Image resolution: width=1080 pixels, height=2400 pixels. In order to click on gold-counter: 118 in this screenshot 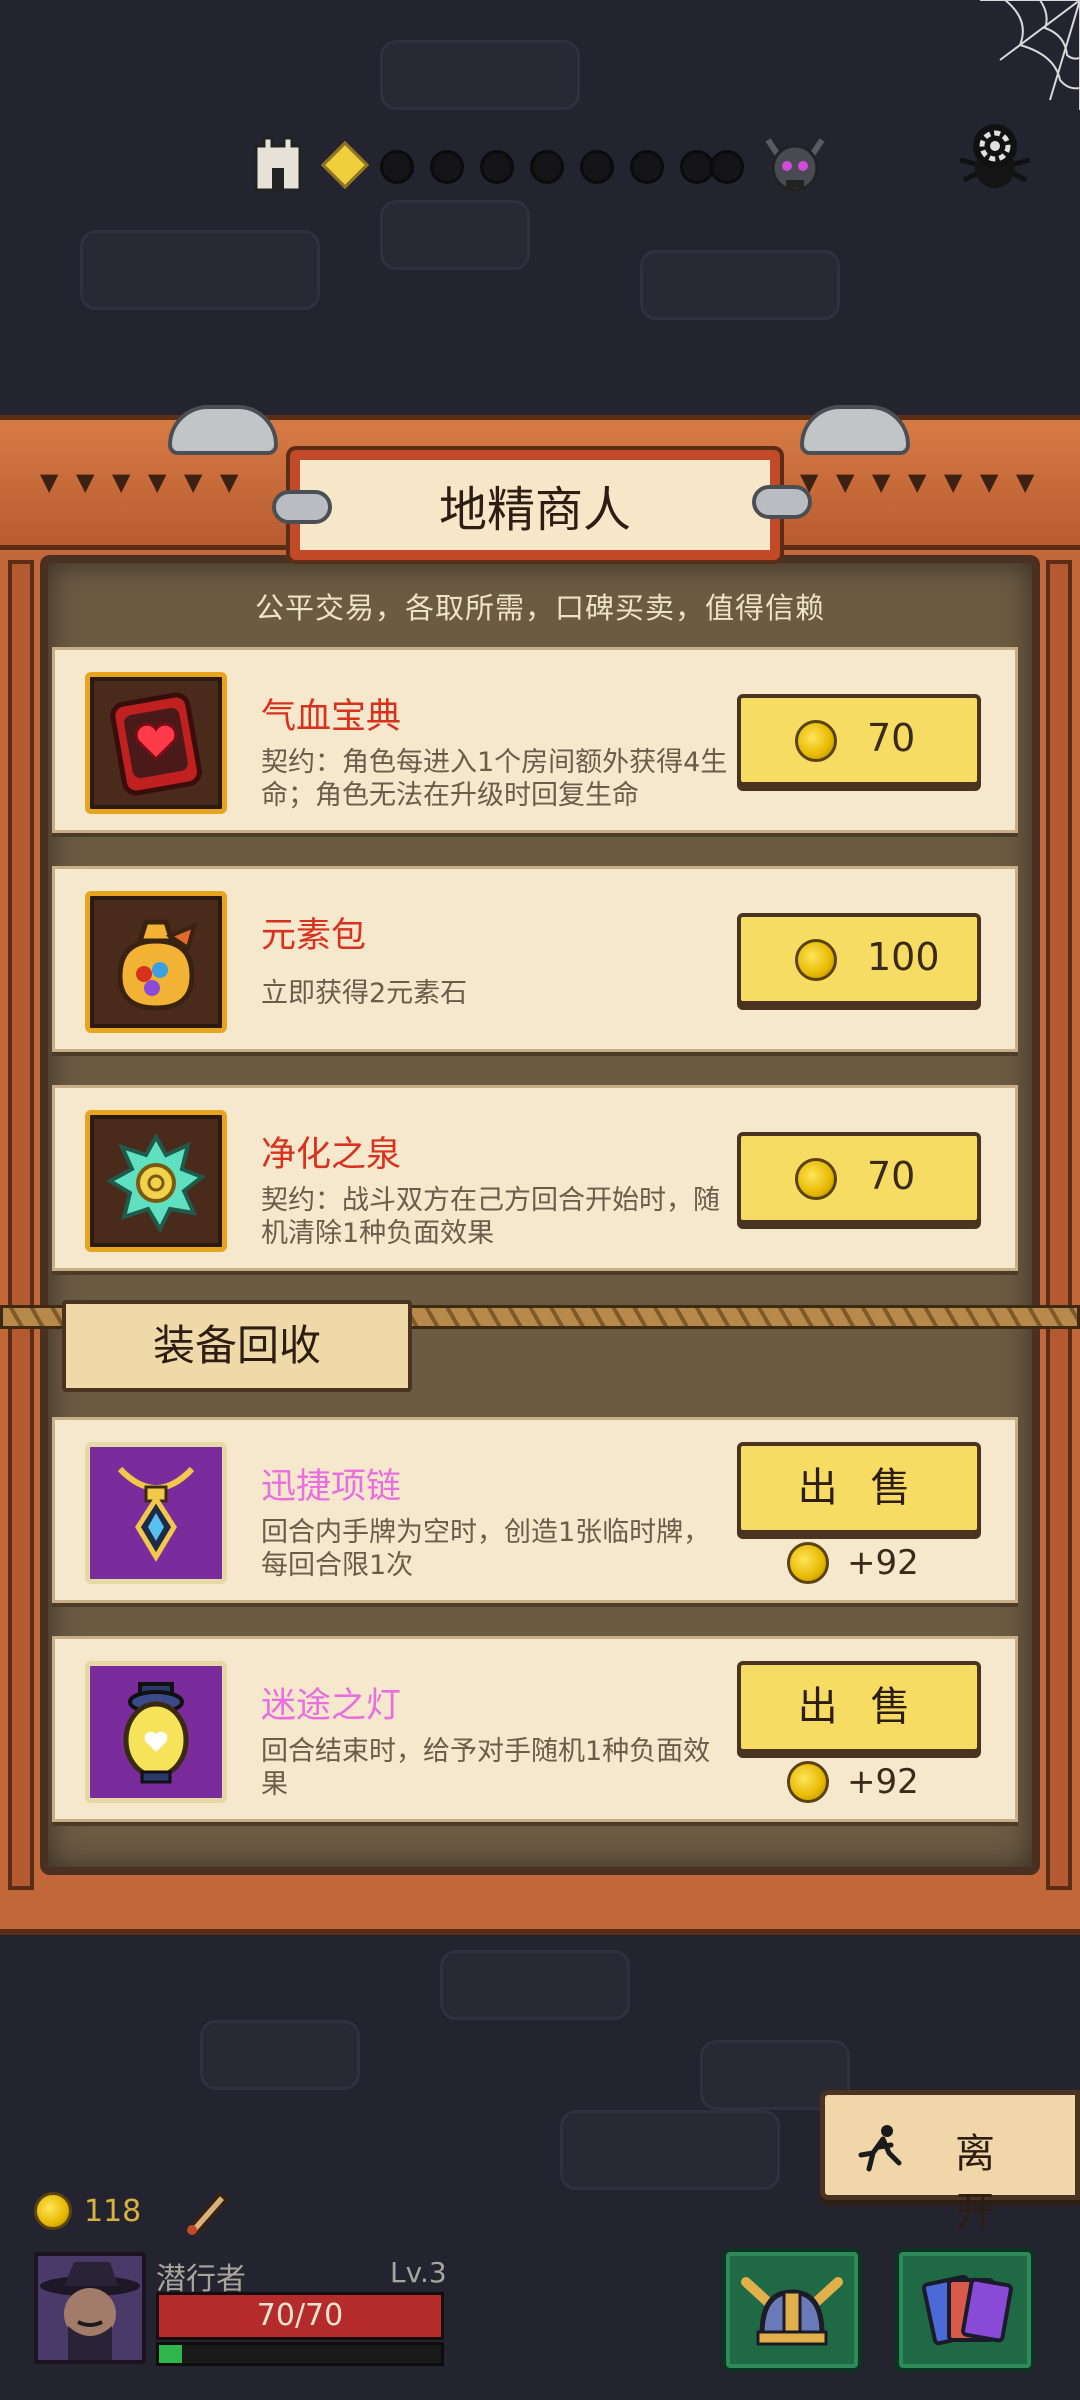, I will do `click(87, 2211)`.